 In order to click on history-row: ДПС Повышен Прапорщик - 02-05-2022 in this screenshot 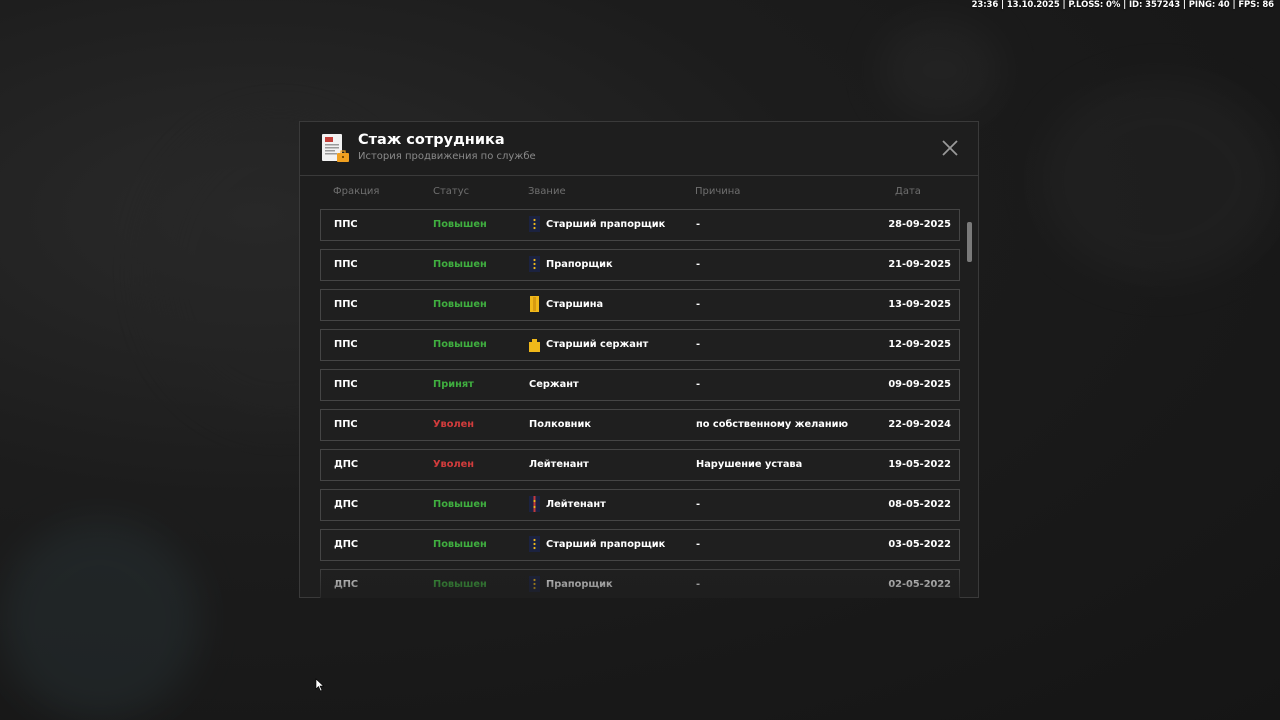, I will do `click(640, 583)`.